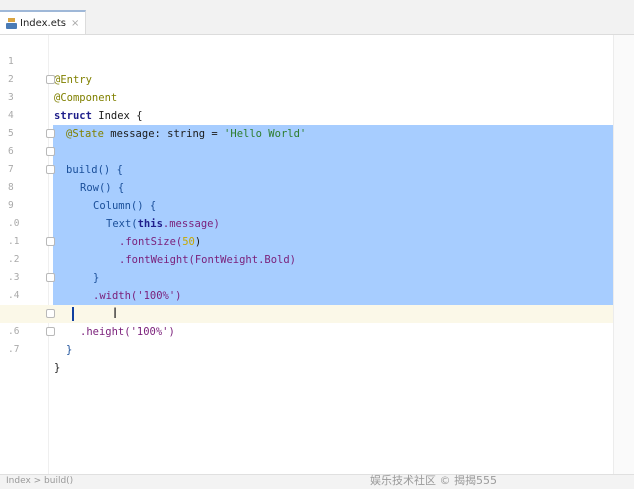 The image size is (634, 489). What do you see at coordinates (307, 258) in the screenshot?
I see `code-line: .2 }` at bounding box center [307, 258].